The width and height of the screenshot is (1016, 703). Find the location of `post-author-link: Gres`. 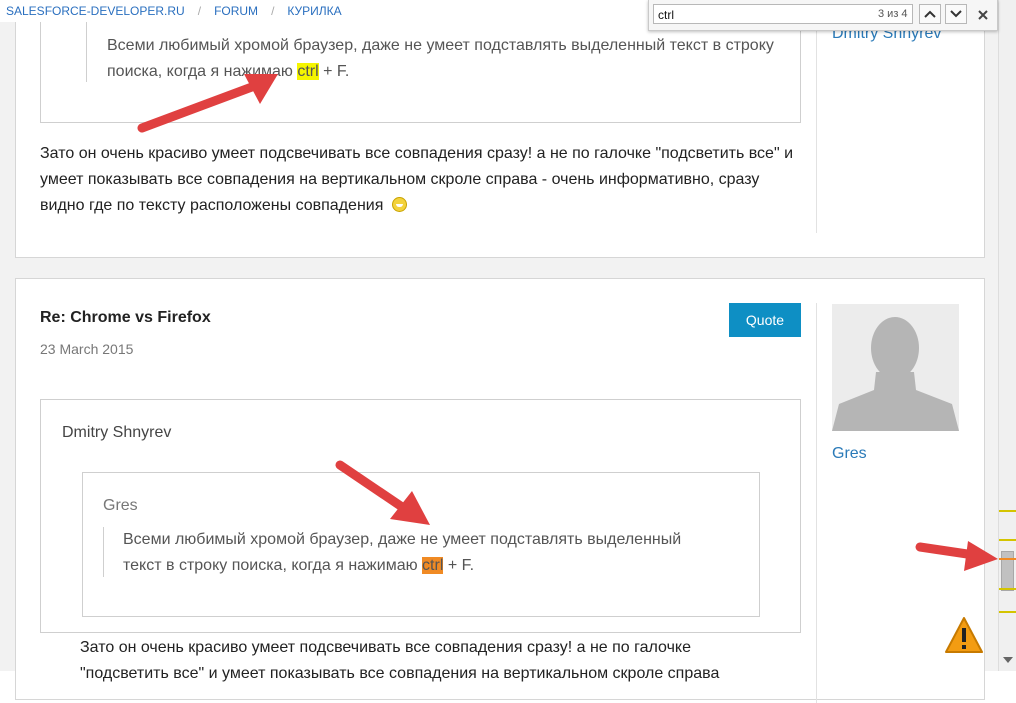

post-author-link: Gres is located at coordinates (849, 454).